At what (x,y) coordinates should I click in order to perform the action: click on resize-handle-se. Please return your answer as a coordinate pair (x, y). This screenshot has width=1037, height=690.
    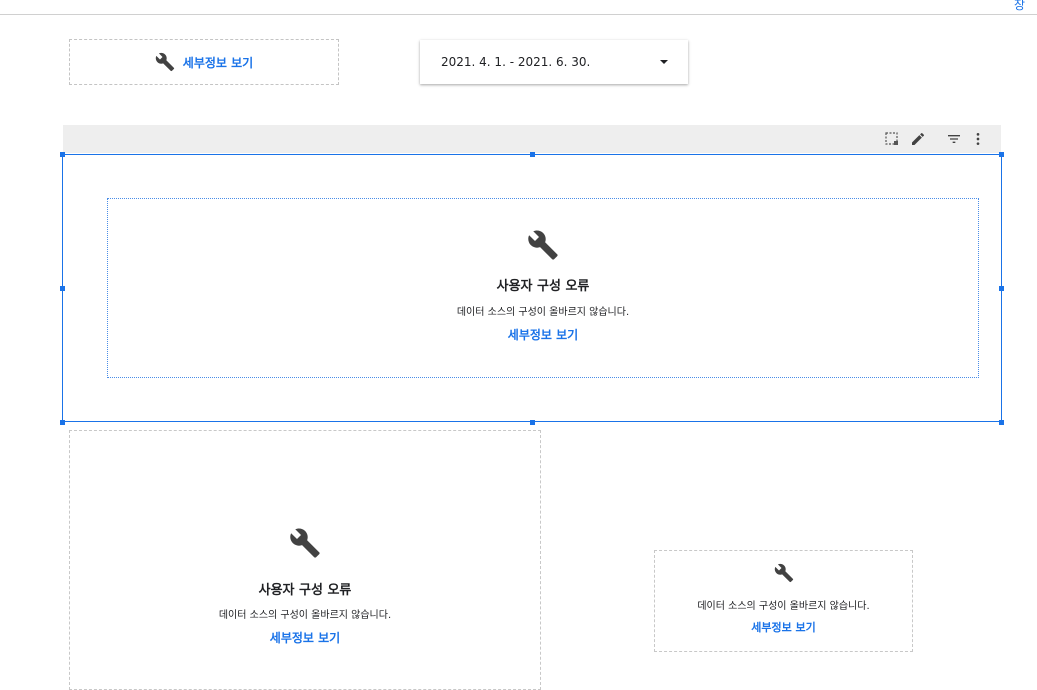
    Looking at the image, I should click on (1001, 422).